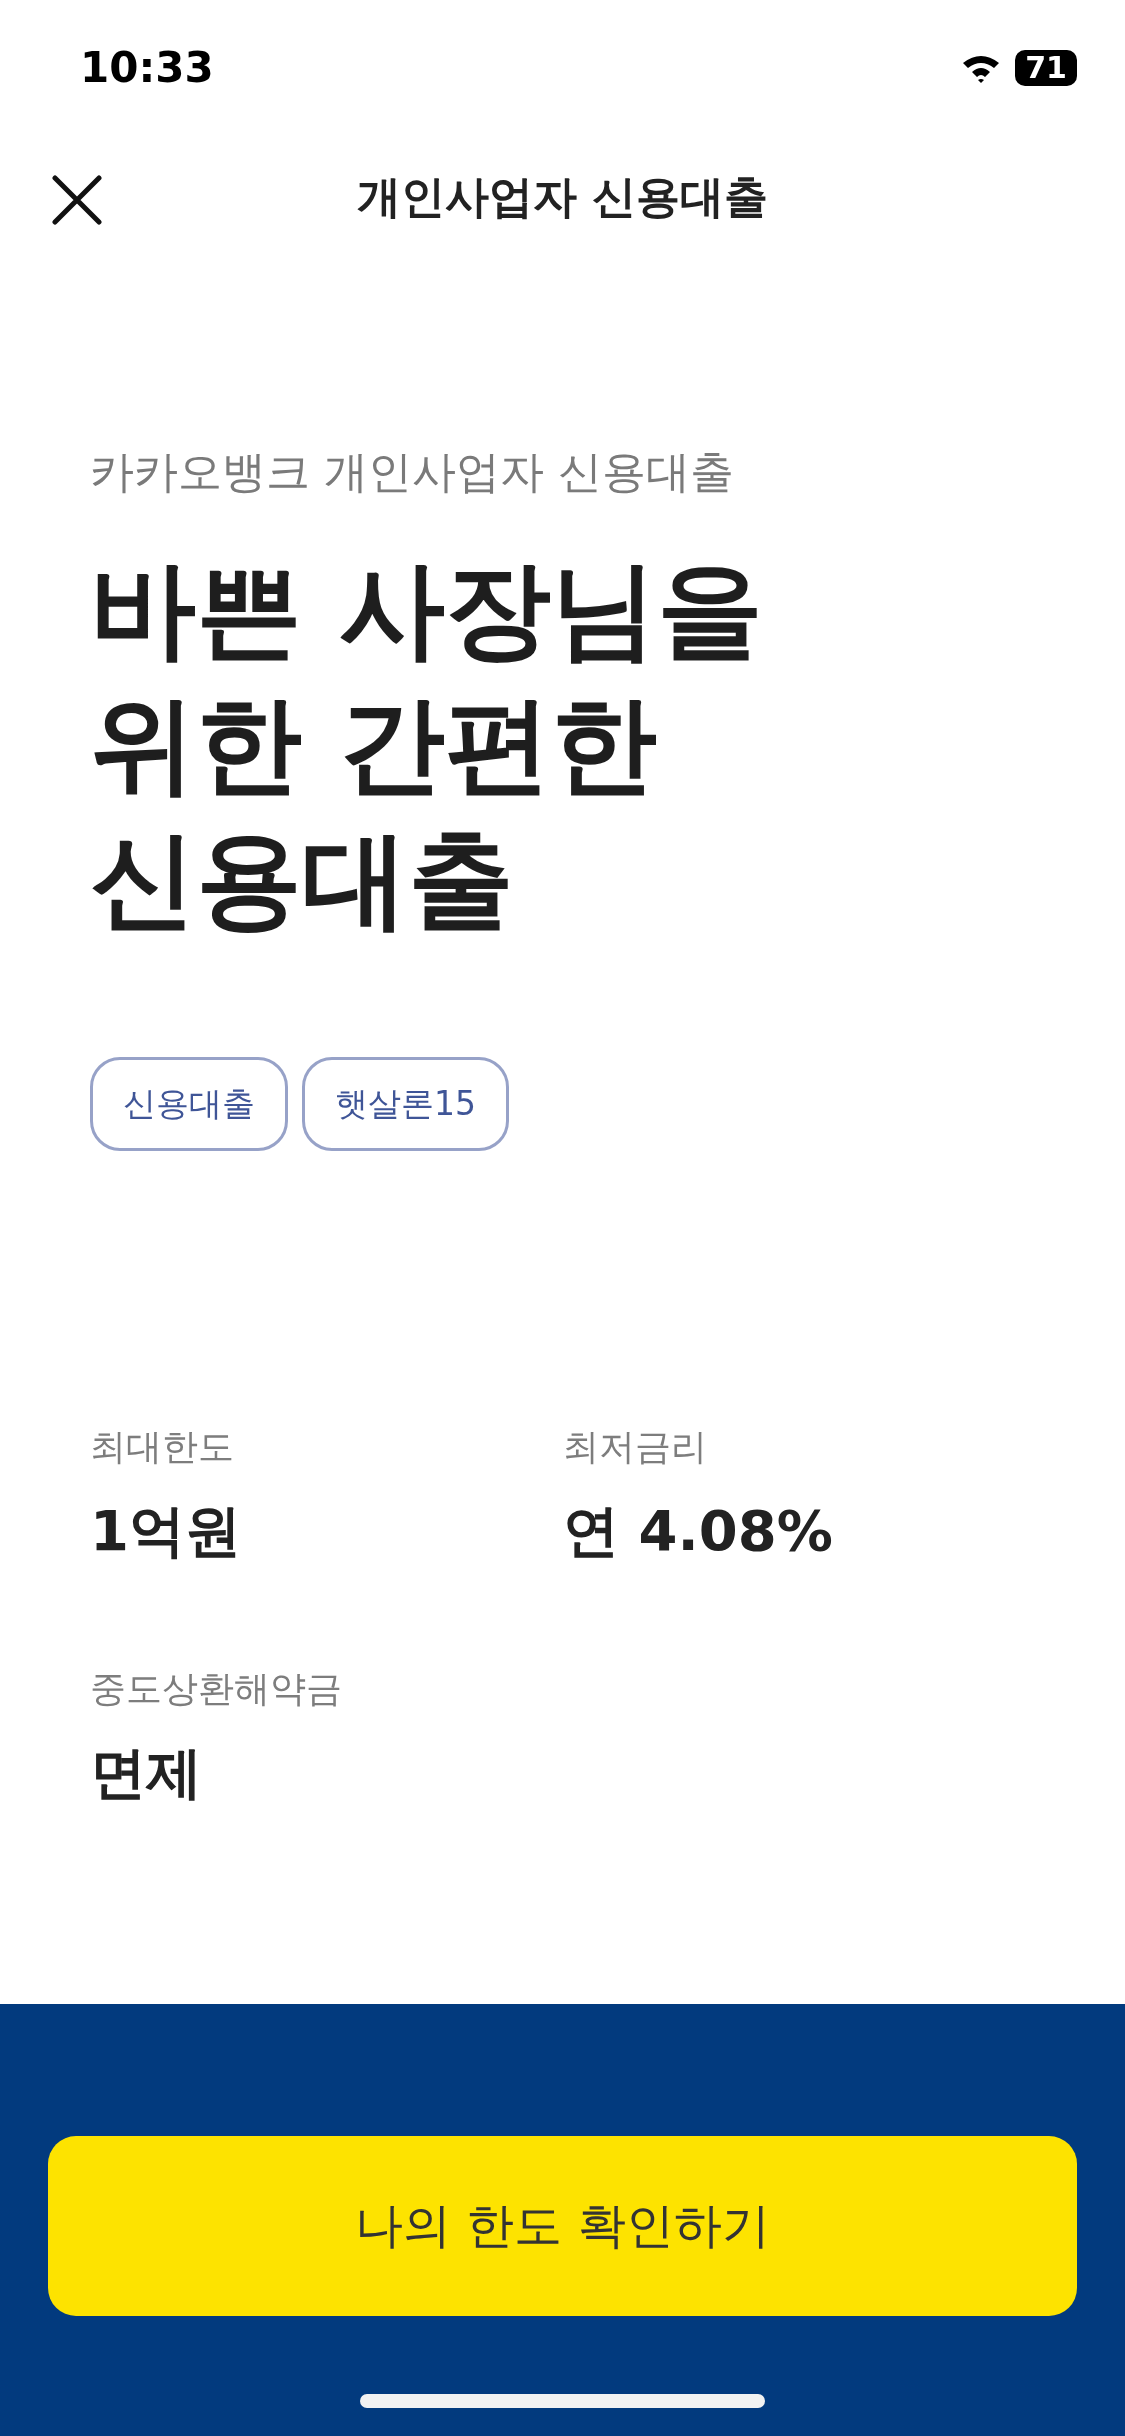 The height and width of the screenshot is (2436, 1125). What do you see at coordinates (1046, 67) in the screenshot?
I see `battery-icon: 71` at bounding box center [1046, 67].